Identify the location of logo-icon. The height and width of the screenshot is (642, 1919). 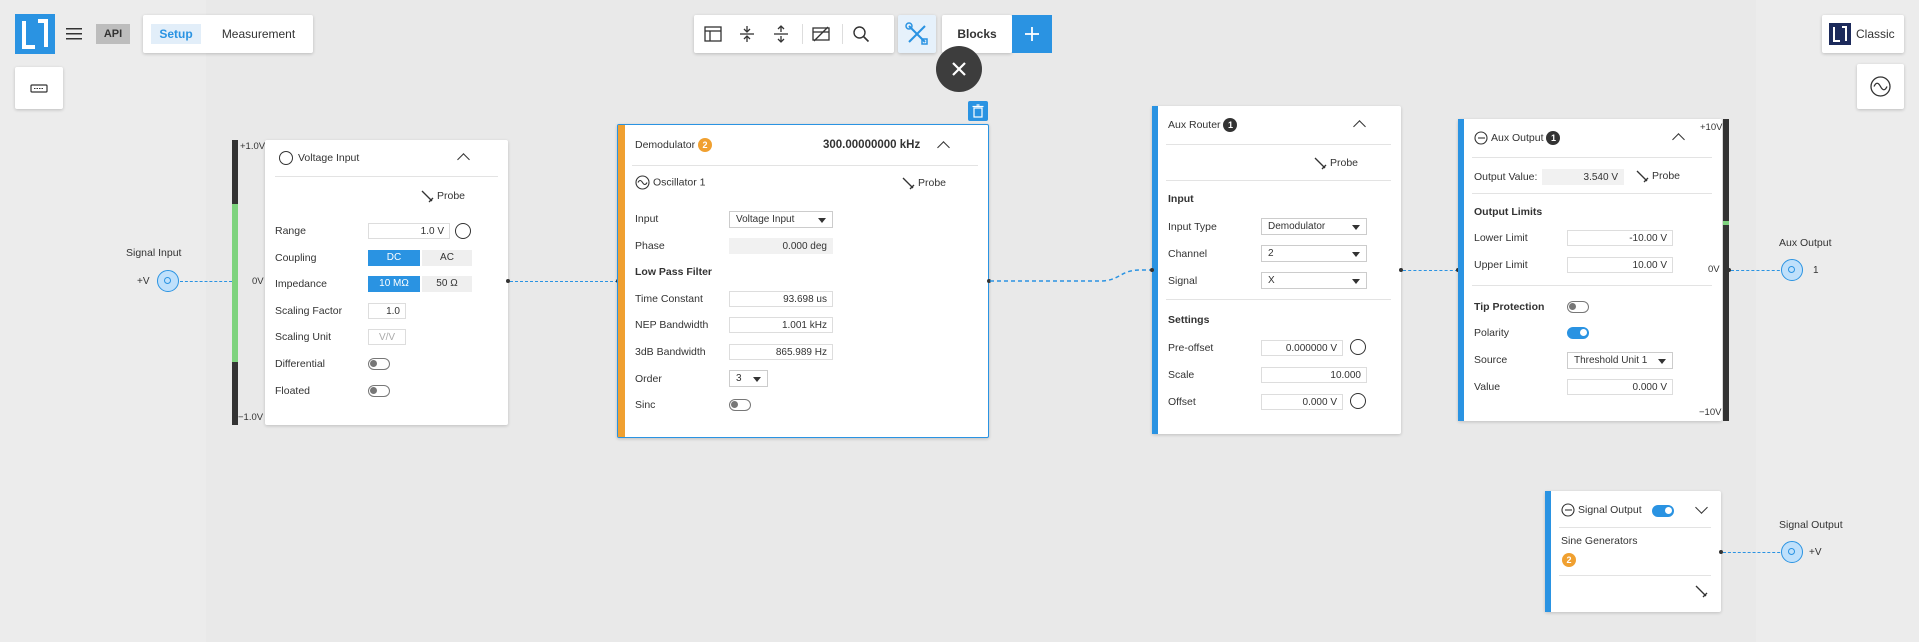
(35, 34).